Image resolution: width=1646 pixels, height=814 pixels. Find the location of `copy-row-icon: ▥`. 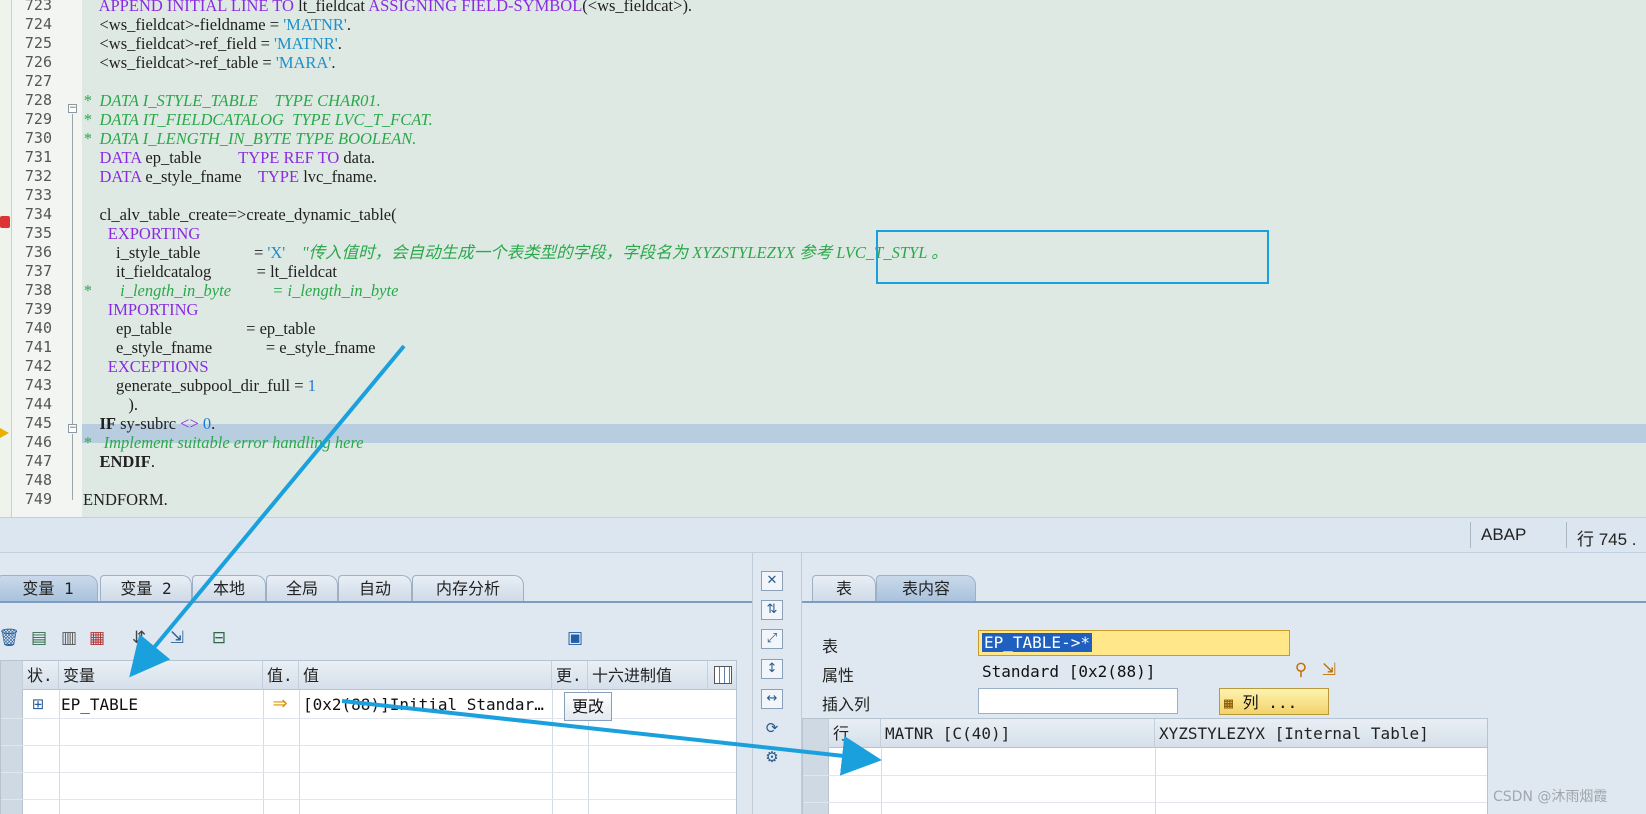

copy-row-icon: ▥ is located at coordinates (69, 638).